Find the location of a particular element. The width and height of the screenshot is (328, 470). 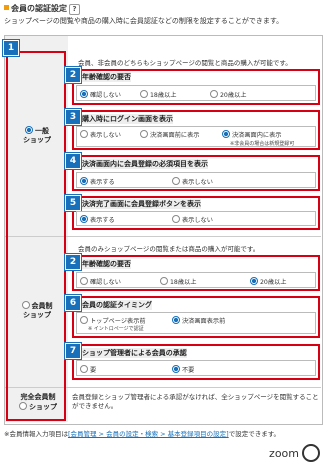

shop-type-member: 会員制 ショップ is located at coordinates (37, 310).